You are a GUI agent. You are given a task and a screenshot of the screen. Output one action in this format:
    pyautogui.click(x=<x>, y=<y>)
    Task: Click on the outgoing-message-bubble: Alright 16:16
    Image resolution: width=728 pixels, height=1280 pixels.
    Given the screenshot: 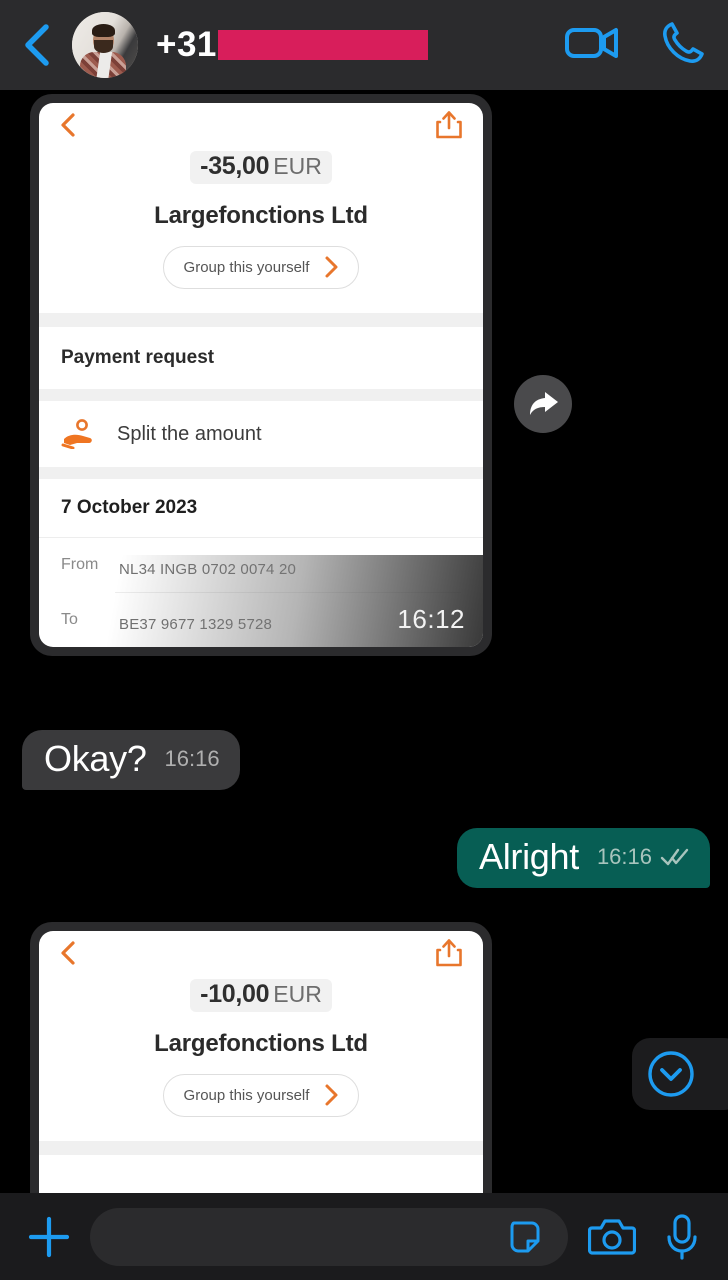 What is the action you would take?
    pyautogui.click(x=583, y=858)
    